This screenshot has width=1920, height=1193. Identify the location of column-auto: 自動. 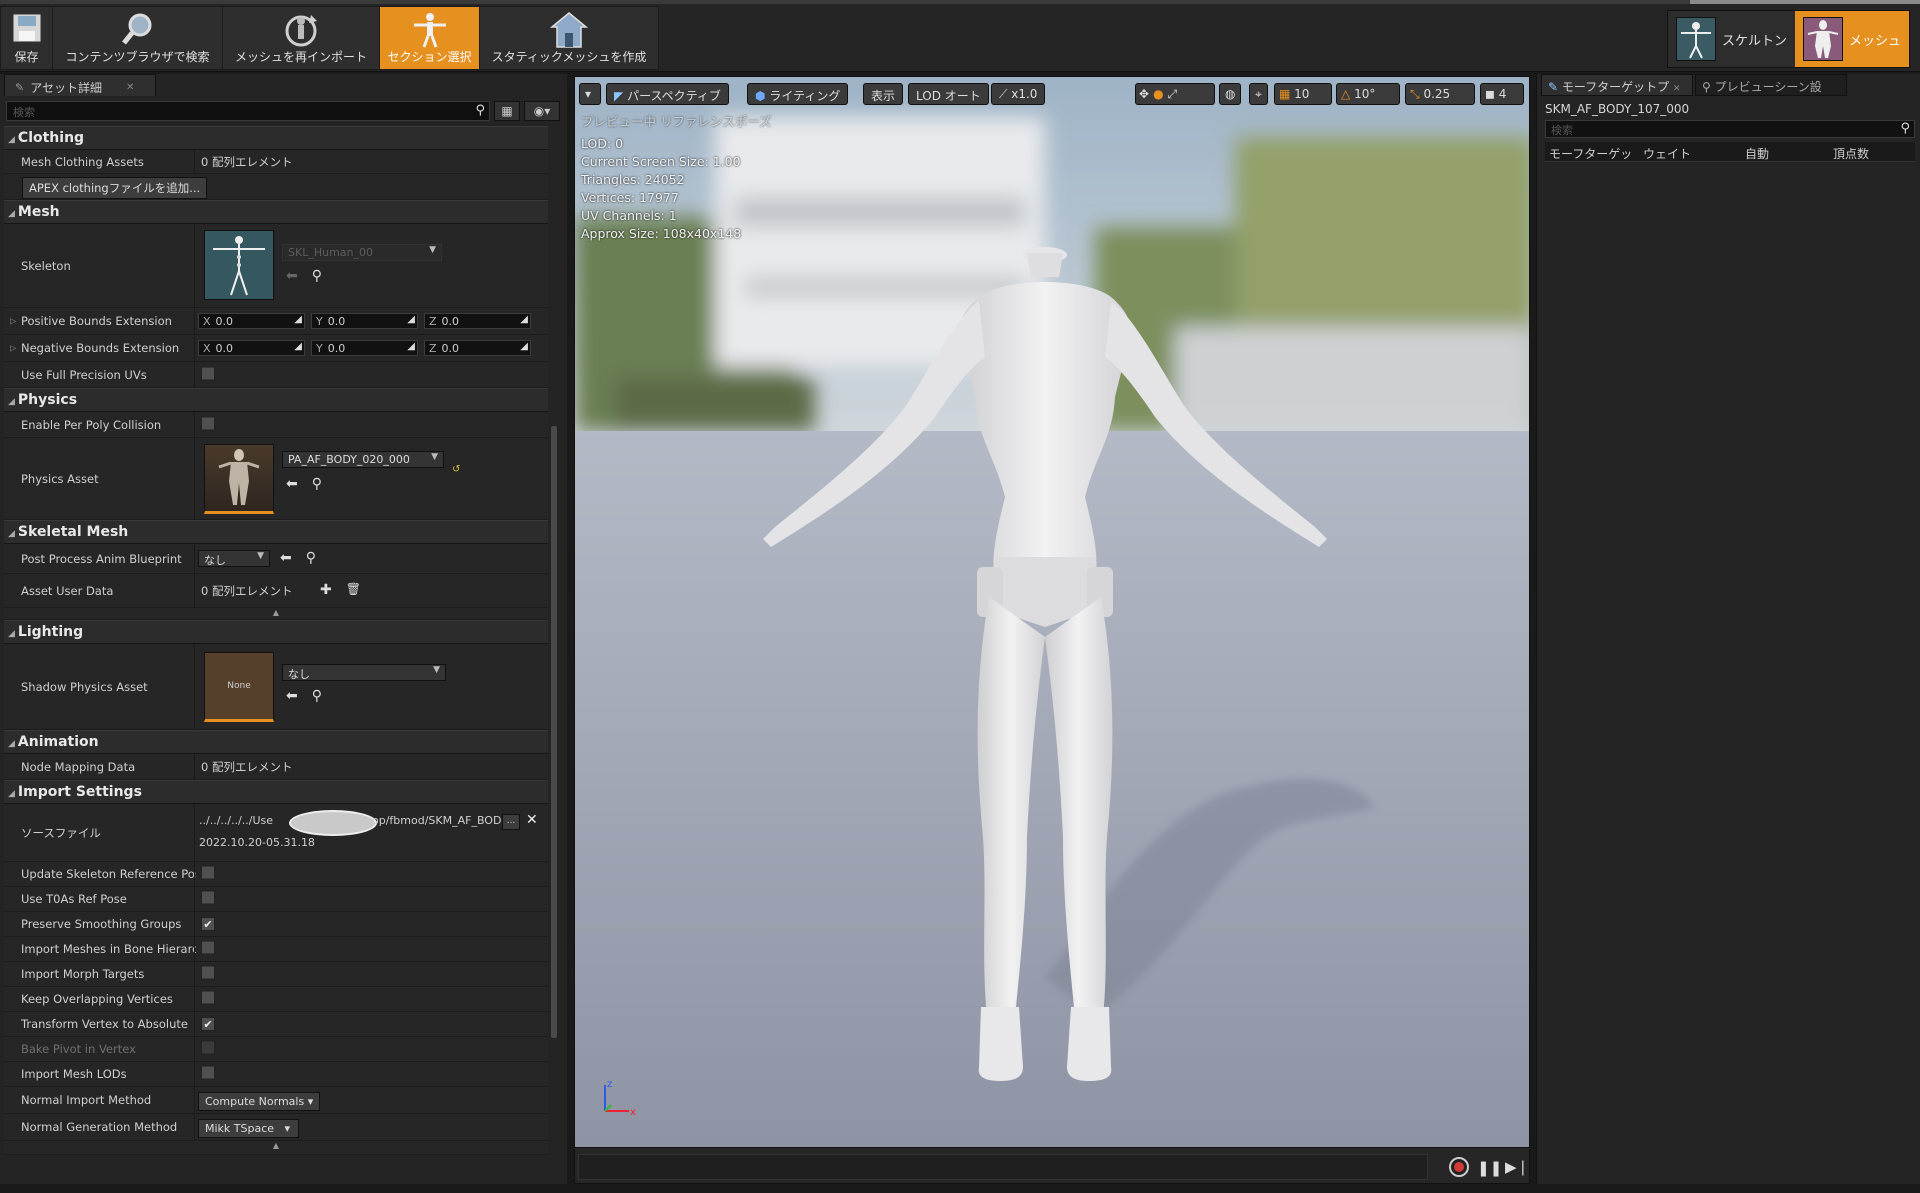
(1757, 153).